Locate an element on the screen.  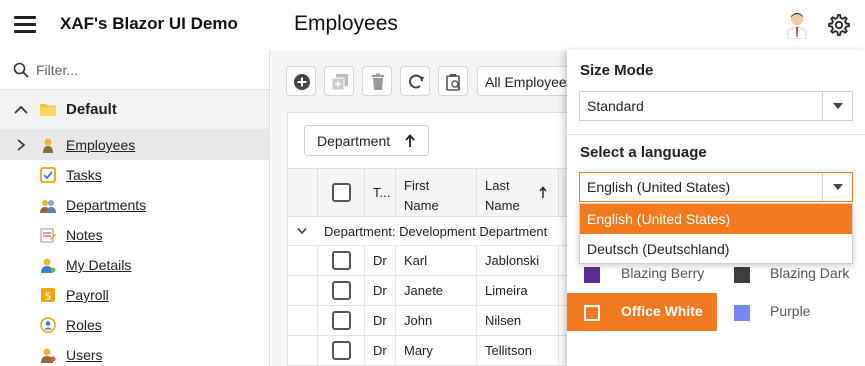
gear-icon is located at coordinates (839, 25).